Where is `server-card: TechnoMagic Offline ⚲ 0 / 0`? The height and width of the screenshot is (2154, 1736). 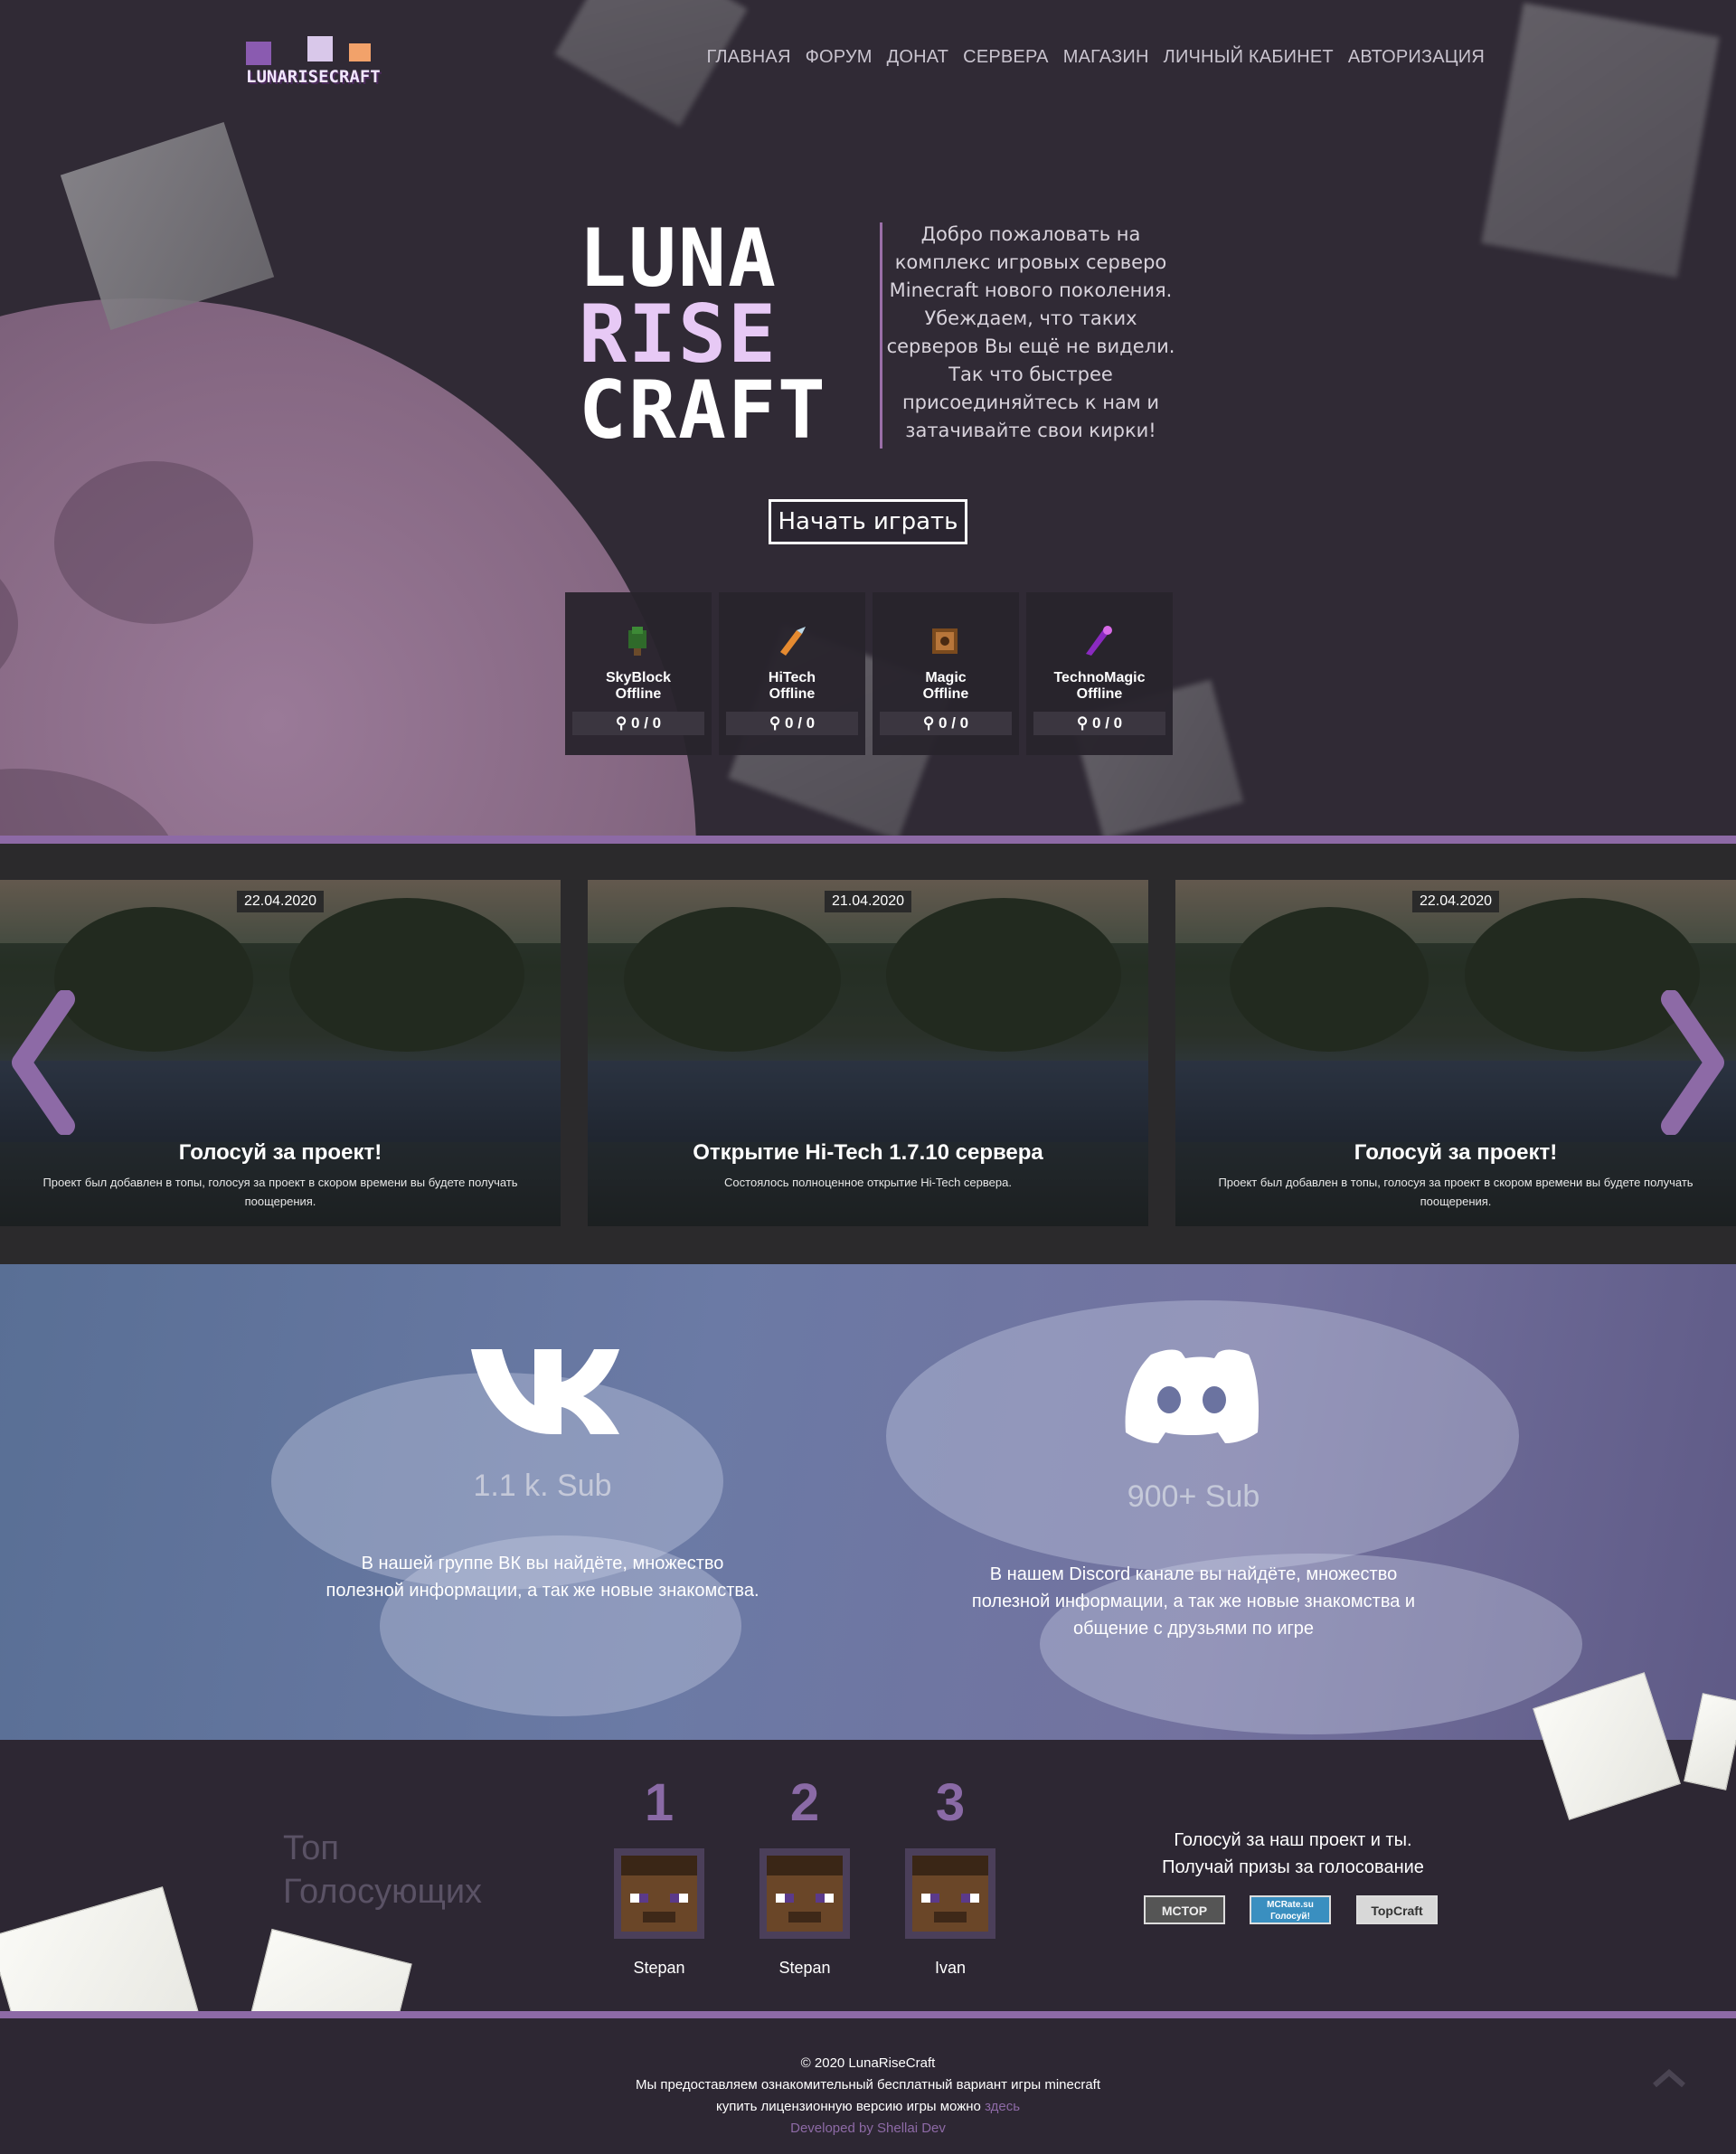 server-card: TechnoMagic Offline ⚲ 0 / 0 is located at coordinates (1099, 673).